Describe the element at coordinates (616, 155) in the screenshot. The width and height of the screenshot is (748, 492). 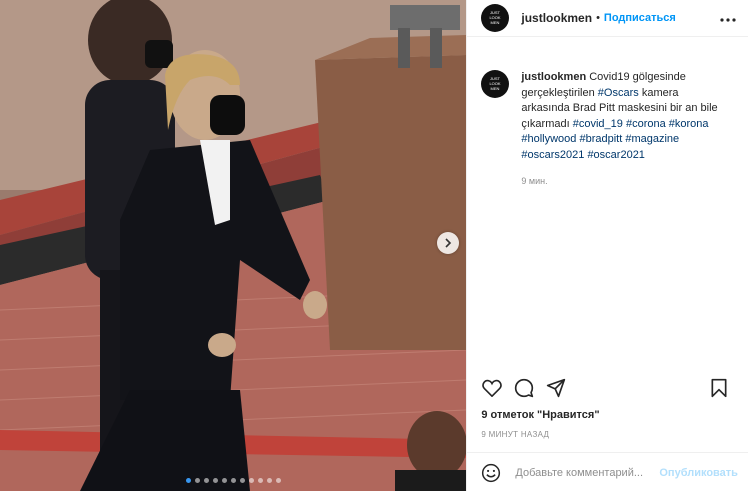
I see `hashtag-link: #oscar2021` at that location.